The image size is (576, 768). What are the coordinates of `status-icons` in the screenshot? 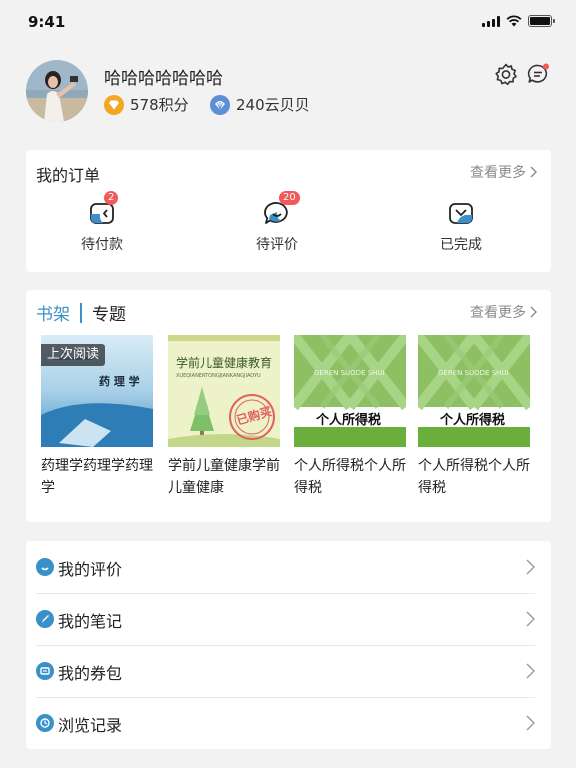 It's located at (518, 21).